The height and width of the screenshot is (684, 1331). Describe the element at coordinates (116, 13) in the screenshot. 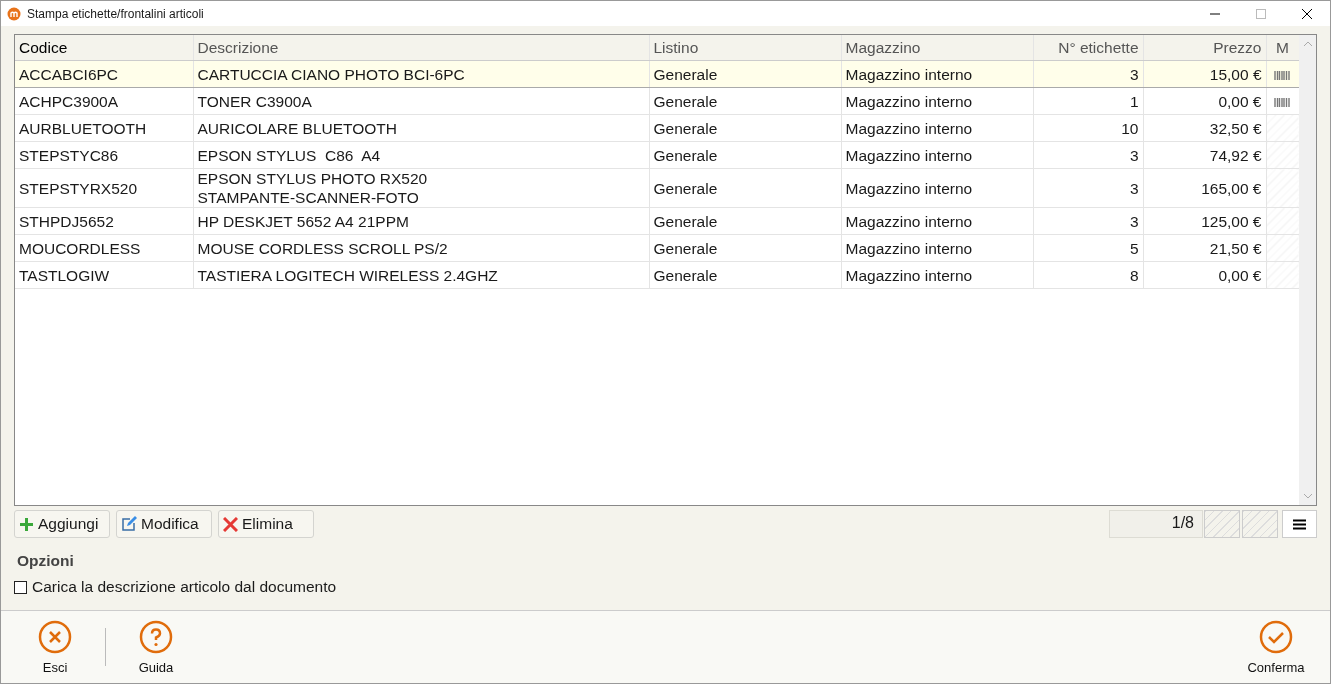

I see `window-title: Stampa etichette/frontalini articoli` at that location.